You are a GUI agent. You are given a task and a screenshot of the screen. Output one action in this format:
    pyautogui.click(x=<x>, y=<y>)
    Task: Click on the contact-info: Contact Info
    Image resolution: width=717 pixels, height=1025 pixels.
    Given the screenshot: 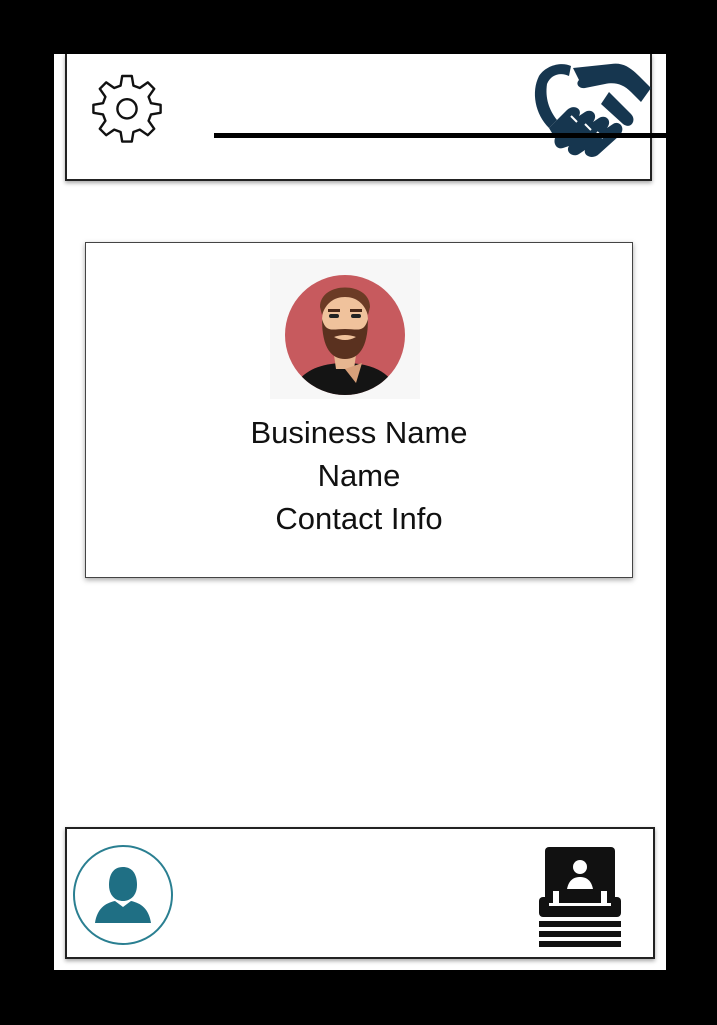 What is the action you would take?
    pyautogui.click(x=359, y=518)
    